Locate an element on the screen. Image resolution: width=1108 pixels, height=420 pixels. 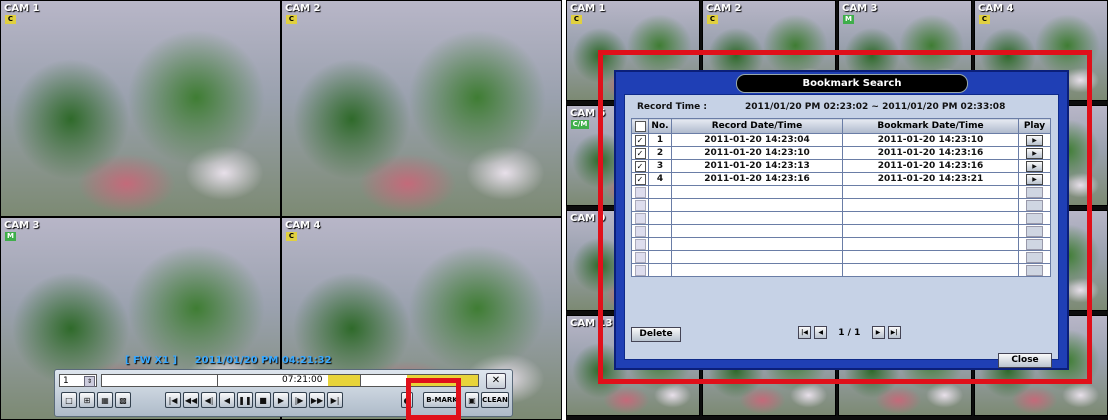
first-page-icon: |◀ is located at coordinates (804, 332).